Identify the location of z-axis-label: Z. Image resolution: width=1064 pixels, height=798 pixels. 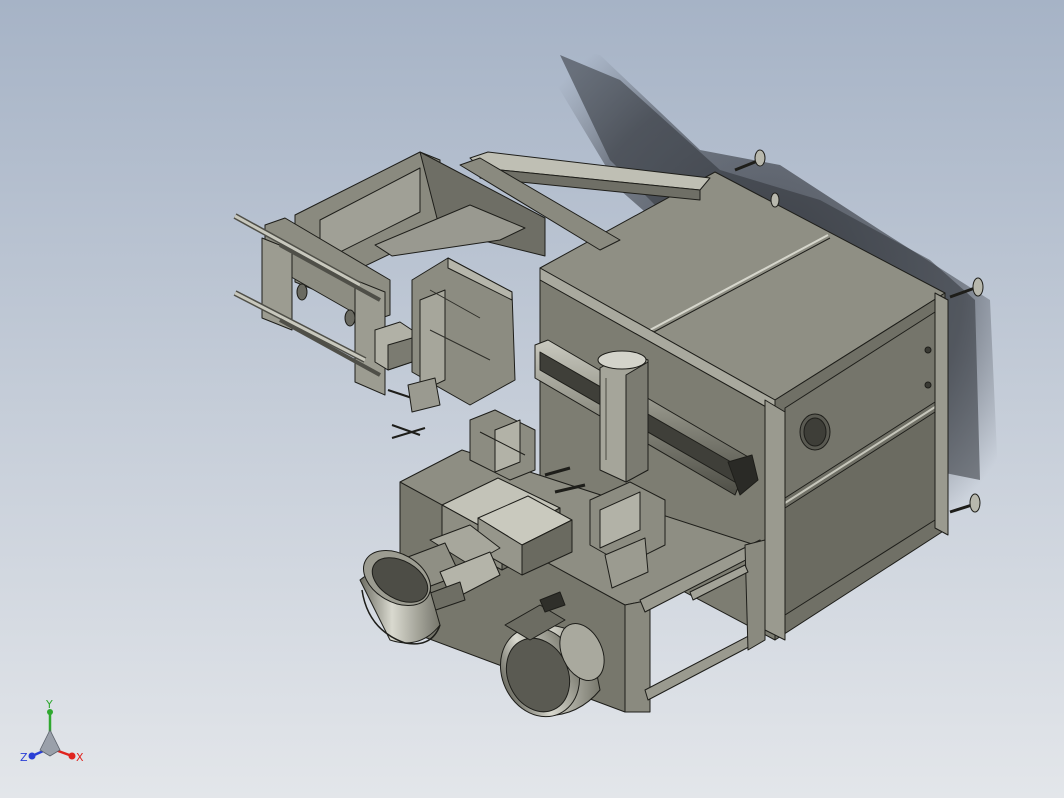
(24, 757).